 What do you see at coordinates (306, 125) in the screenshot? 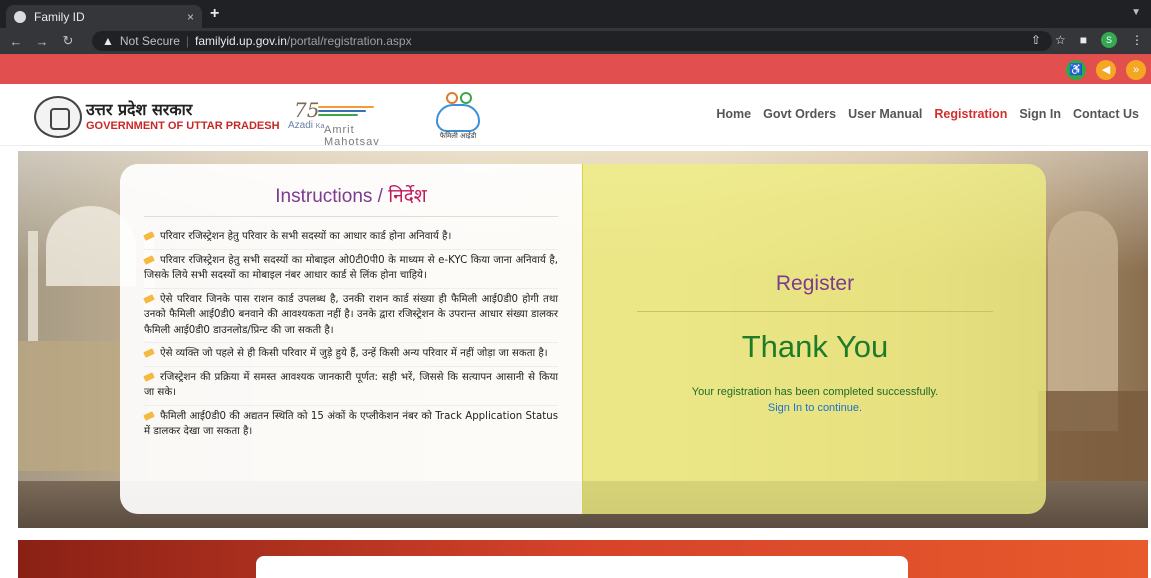
I see `azadi-text: Azadi Ka` at bounding box center [306, 125].